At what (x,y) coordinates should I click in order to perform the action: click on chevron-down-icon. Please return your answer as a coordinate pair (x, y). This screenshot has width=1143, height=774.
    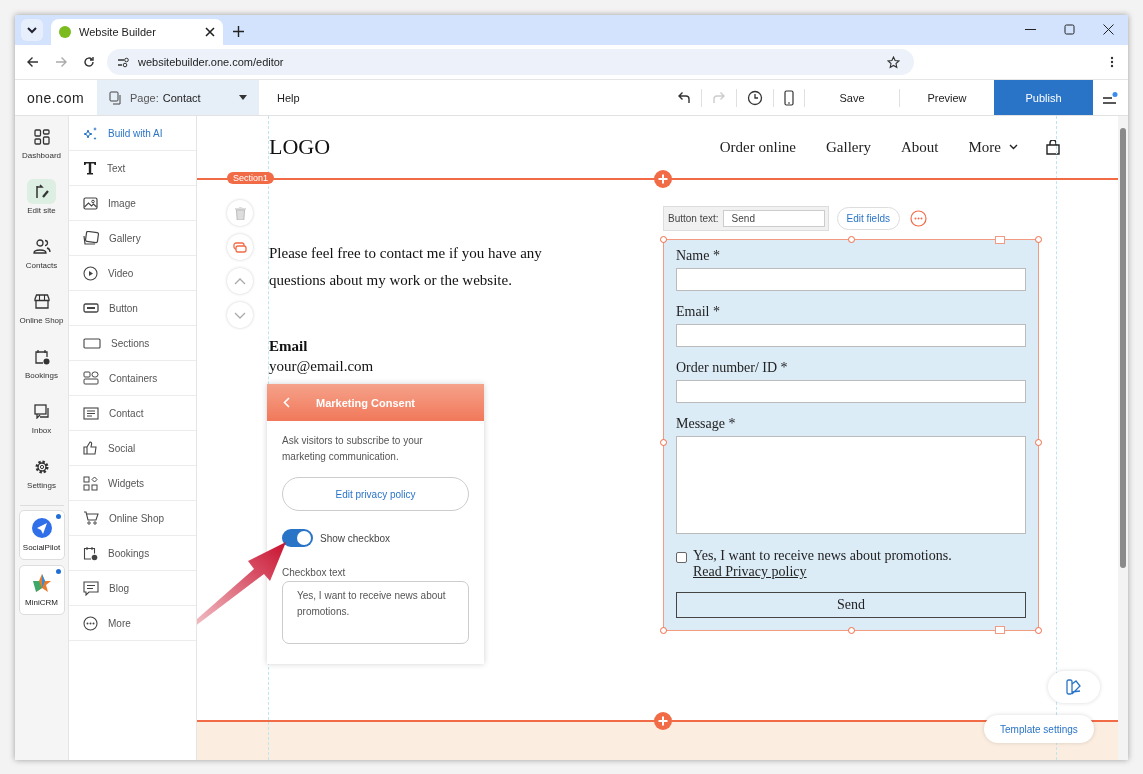
    Looking at the image, I should click on (1013, 147).